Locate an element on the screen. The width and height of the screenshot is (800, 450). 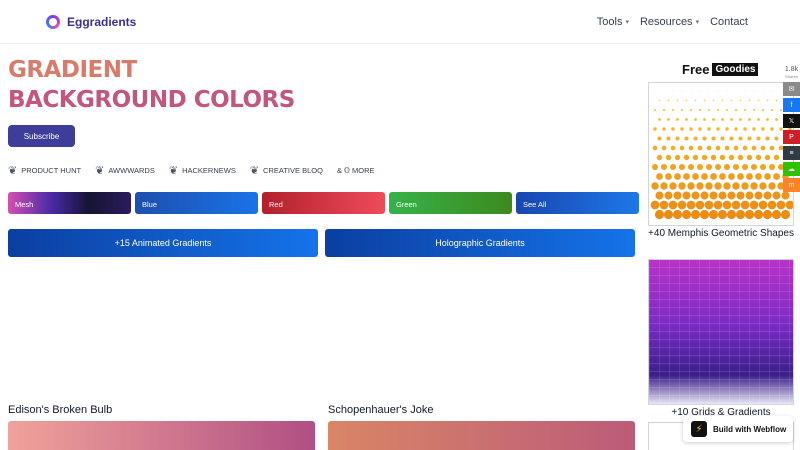
holographic-gradients-button: Holographic Gradients is located at coordinates (480, 243).